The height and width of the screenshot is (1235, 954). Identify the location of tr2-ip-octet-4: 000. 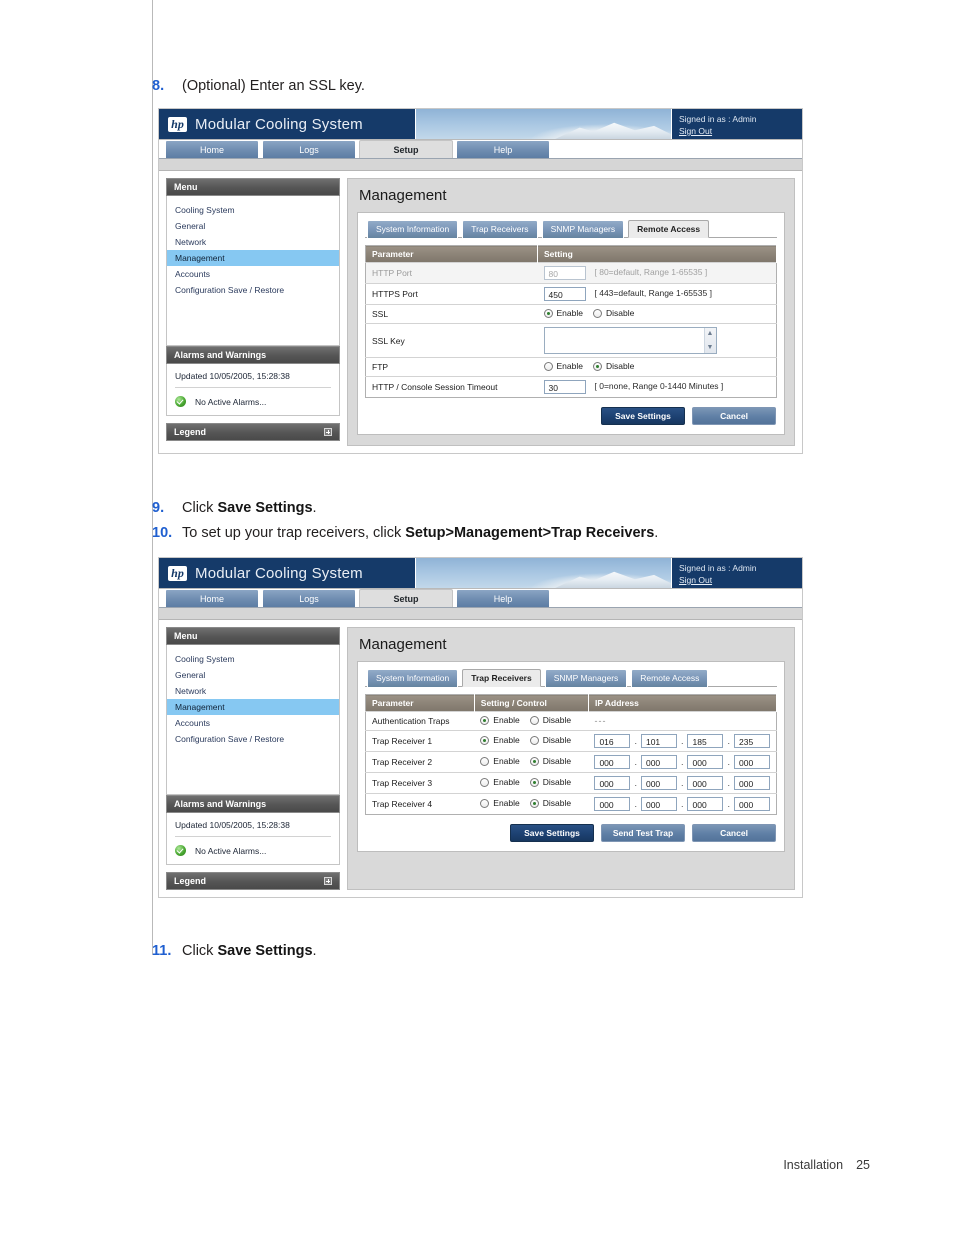
(752, 762).